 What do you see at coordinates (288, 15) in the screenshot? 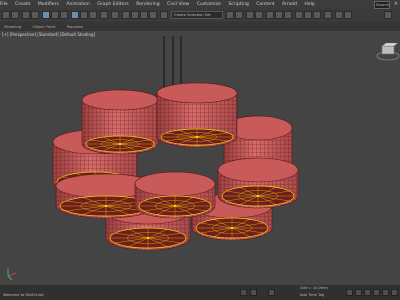
I see `material-editor-icon` at bounding box center [288, 15].